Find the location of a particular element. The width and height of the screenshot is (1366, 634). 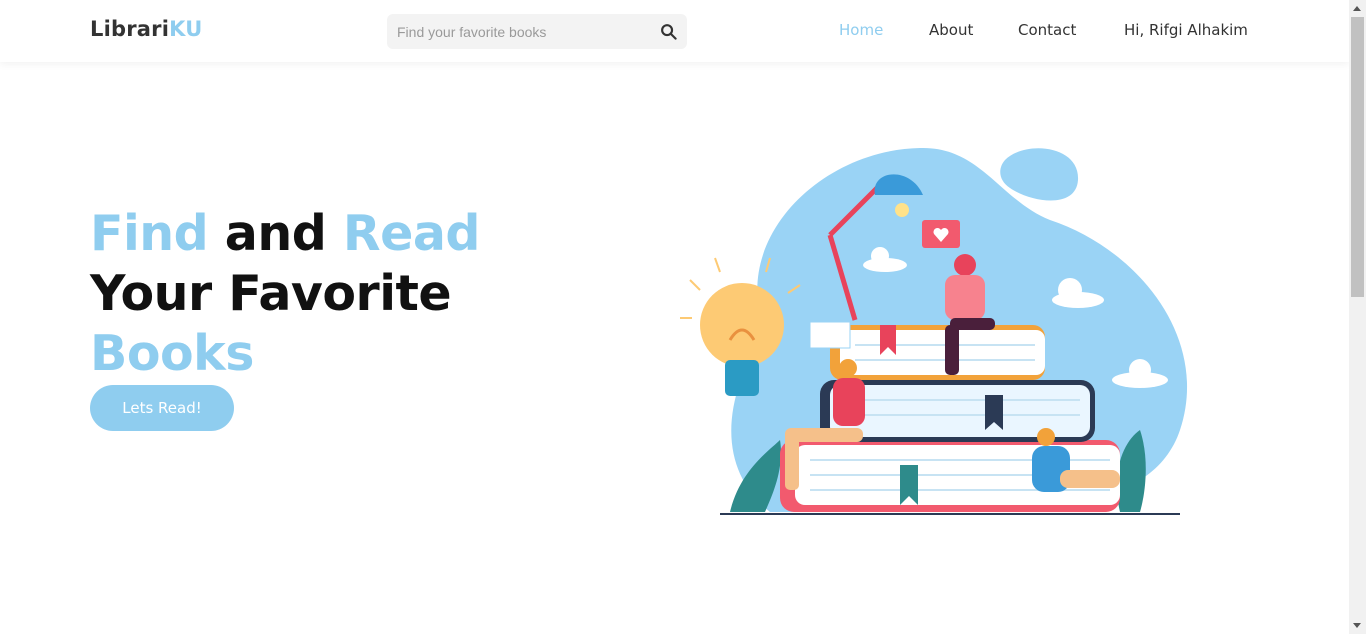

hero-word-find: Find is located at coordinates (149, 233).